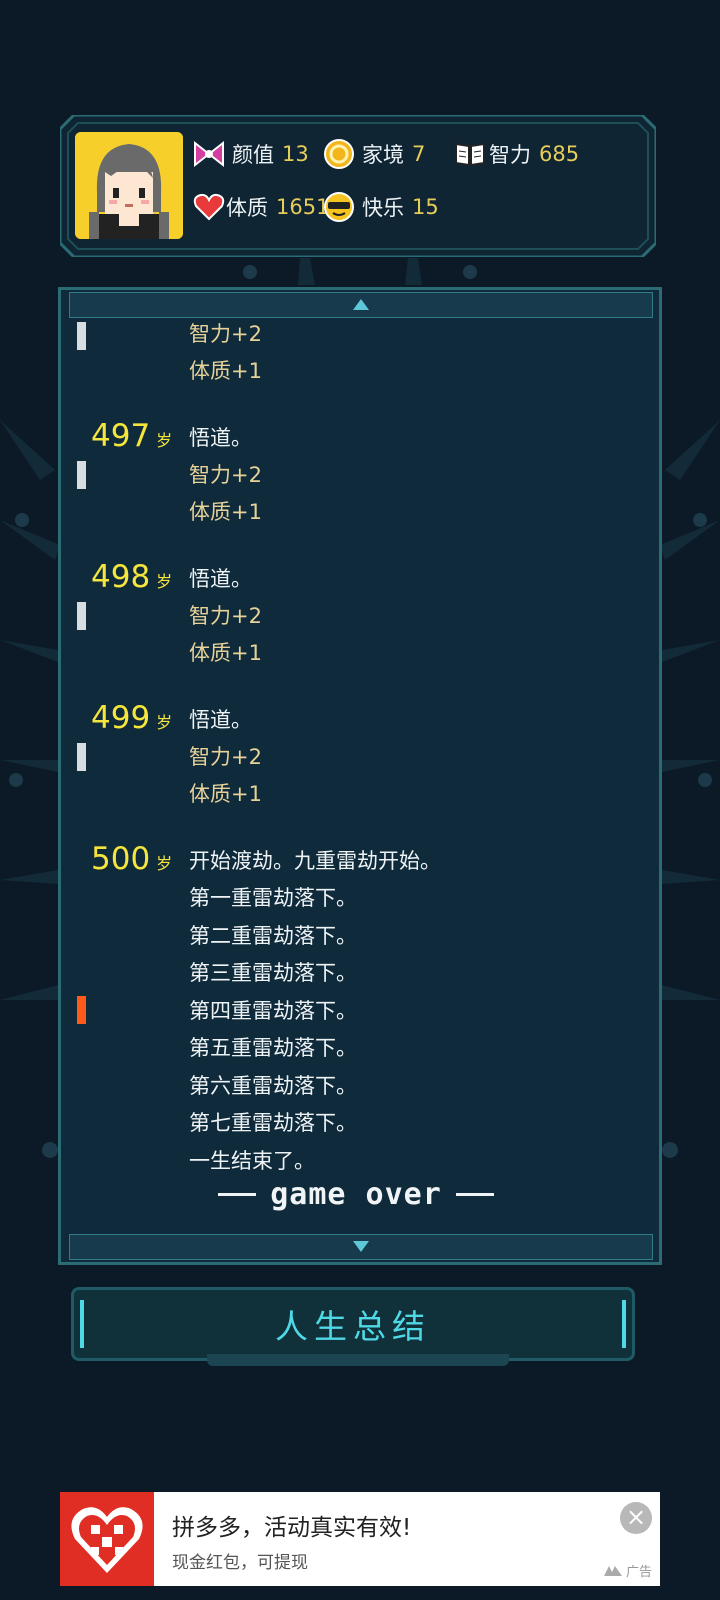 The height and width of the screenshot is (1600, 720). What do you see at coordinates (273, 898) in the screenshot?
I see `log-line: 第一重雷劫落下。` at bounding box center [273, 898].